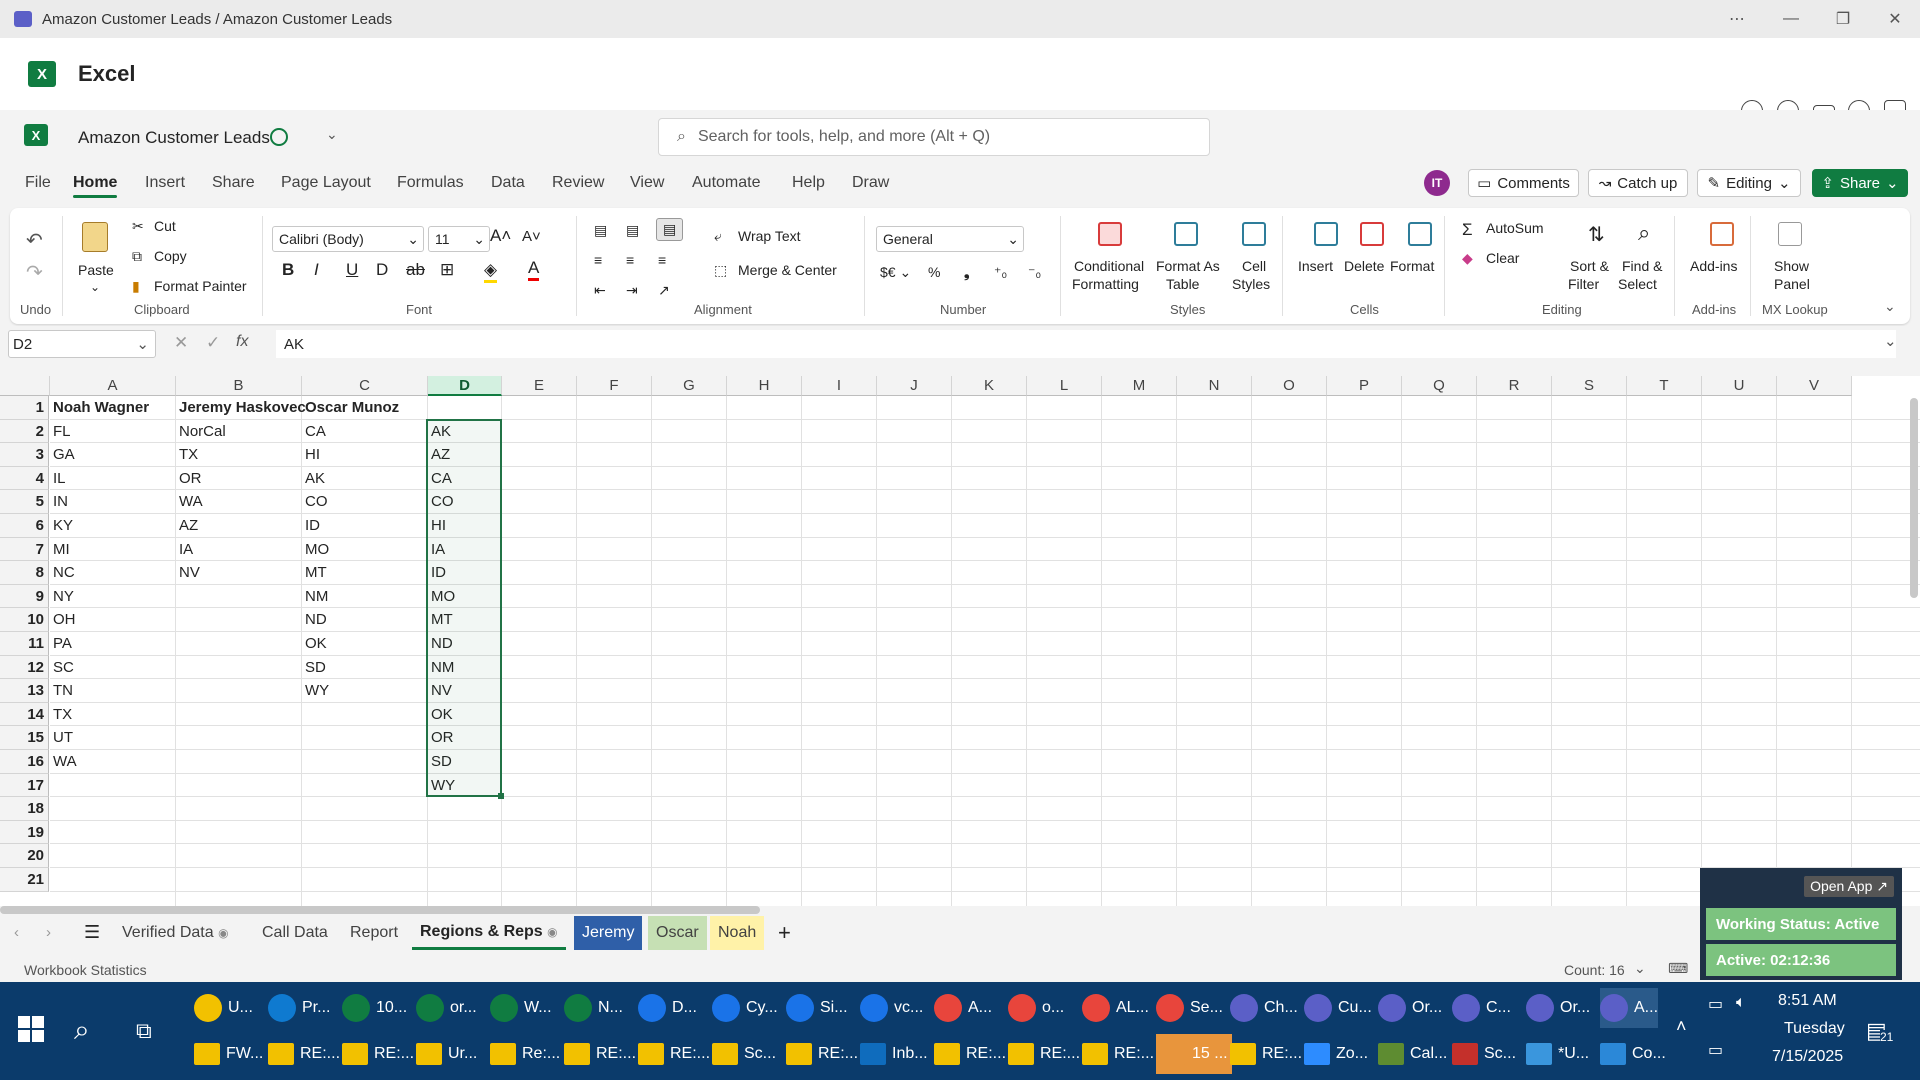  I want to click on cell-a12: SC, so click(113, 668).